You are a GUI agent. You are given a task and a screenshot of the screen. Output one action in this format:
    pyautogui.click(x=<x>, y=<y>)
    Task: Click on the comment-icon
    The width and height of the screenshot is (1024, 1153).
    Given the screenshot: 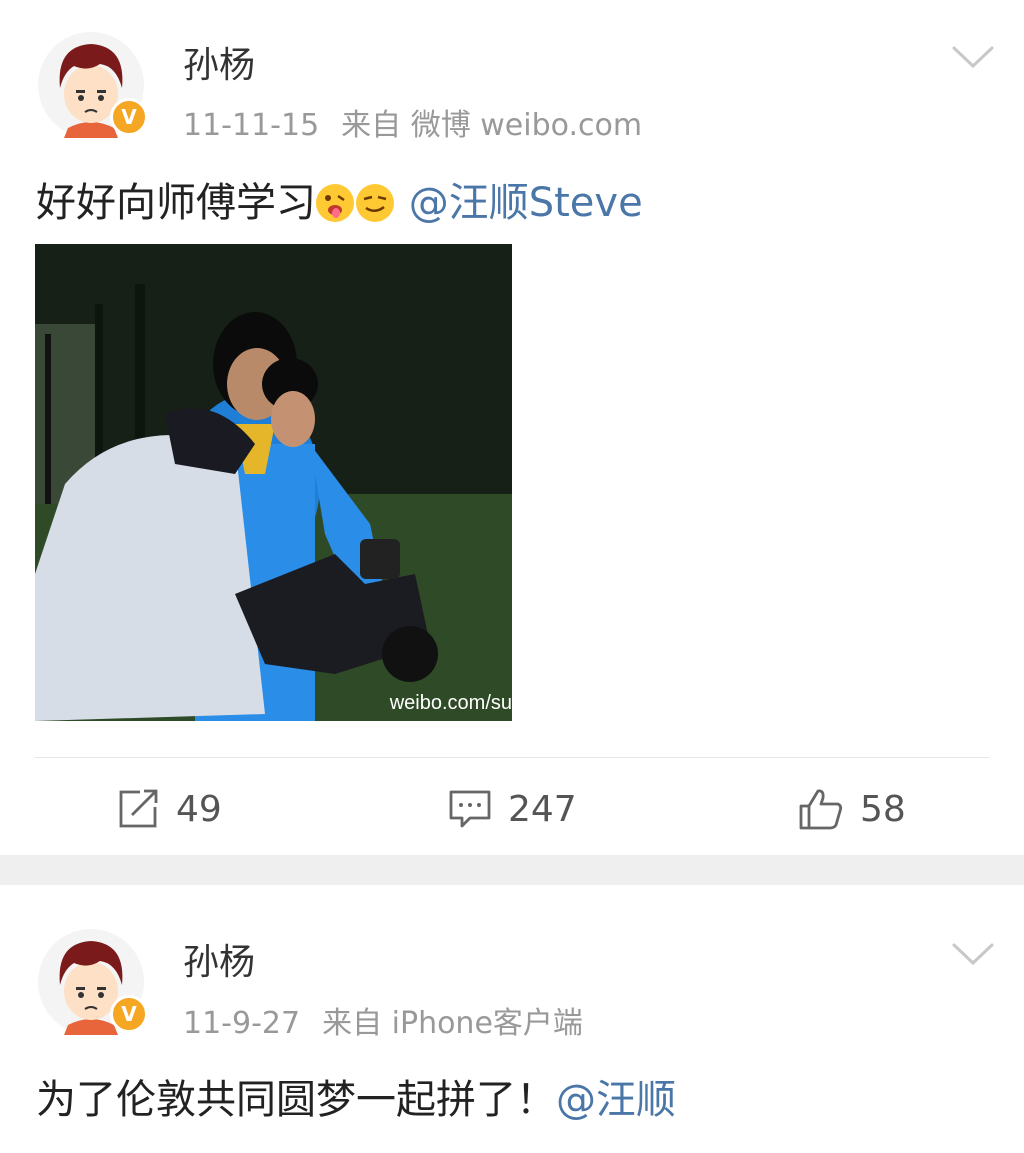 What is the action you would take?
    pyautogui.click(x=470, y=809)
    